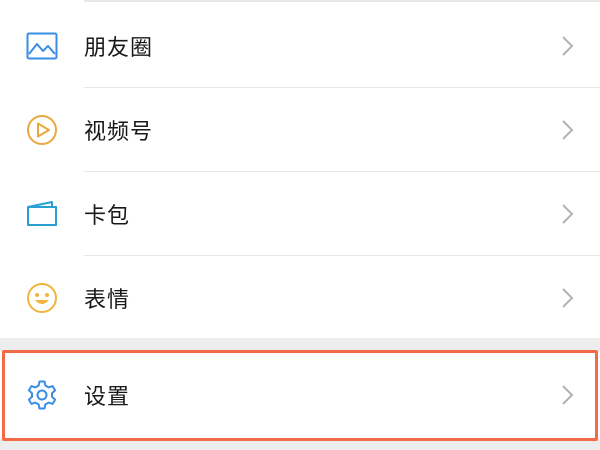 Image resolution: width=600 pixels, height=450 pixels. I want to click on gear-icon, so click(42, 395).